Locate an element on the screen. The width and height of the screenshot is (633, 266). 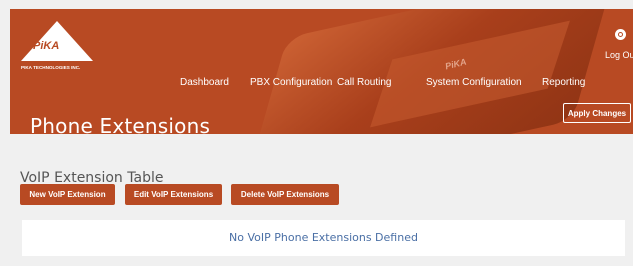
new-voip-extension-button: New VoIP Extension is located at coordinates (67, 194).